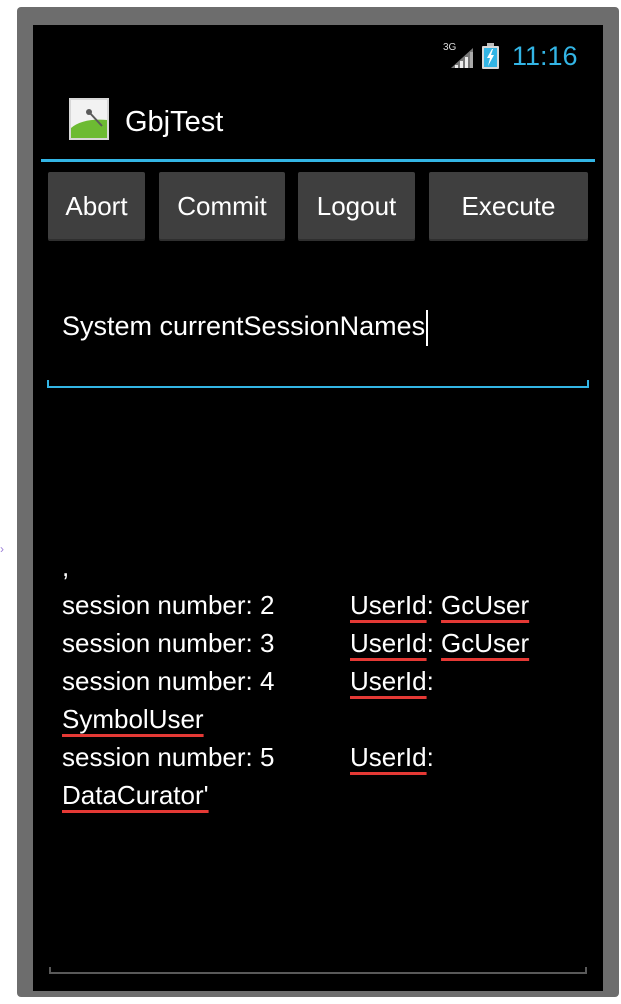  Describe the element at coordinates (222, 206) in the screenshot. I see `commit-button: Commit` at that location.